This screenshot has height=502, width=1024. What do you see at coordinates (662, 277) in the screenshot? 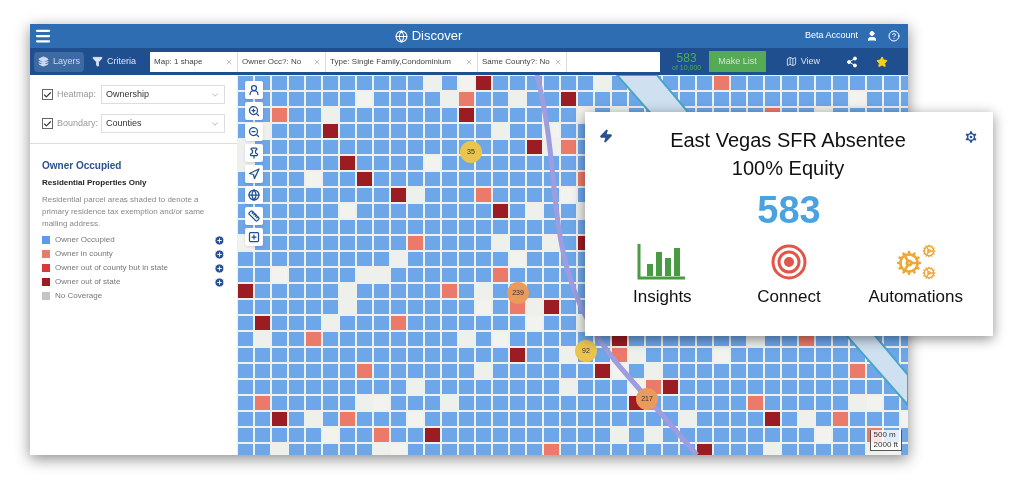
I see `card-action: Insights` at bounding box center [662, 277].